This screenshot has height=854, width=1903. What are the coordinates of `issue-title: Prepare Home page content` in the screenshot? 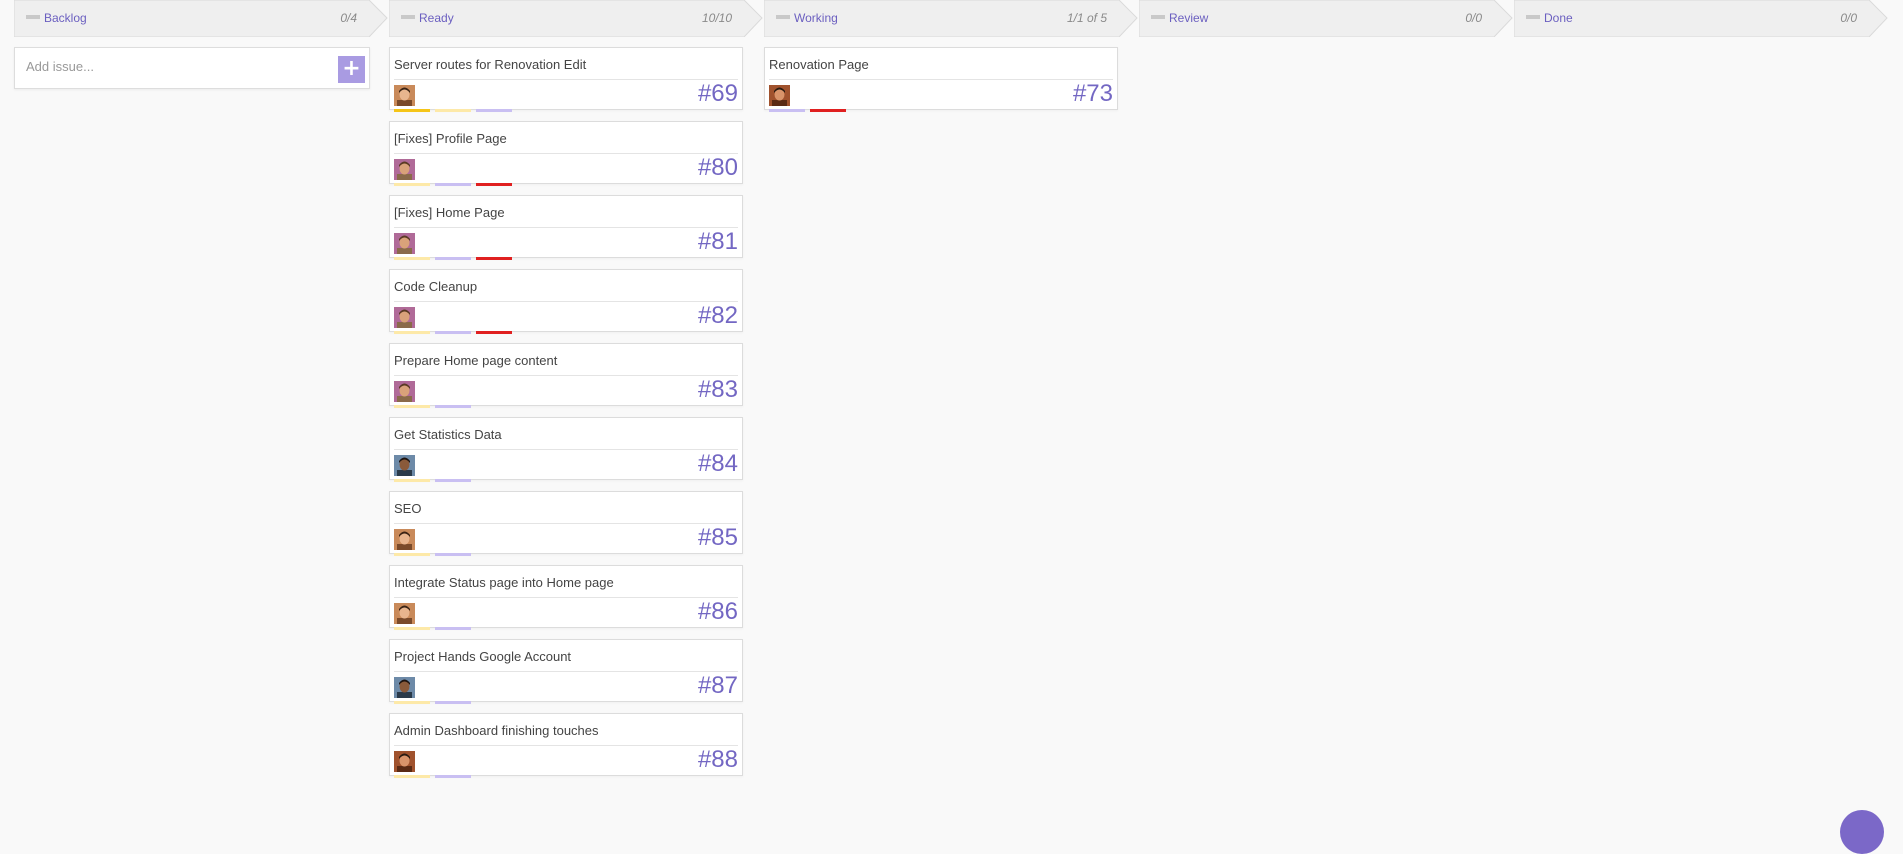 It's located at (476, 360).